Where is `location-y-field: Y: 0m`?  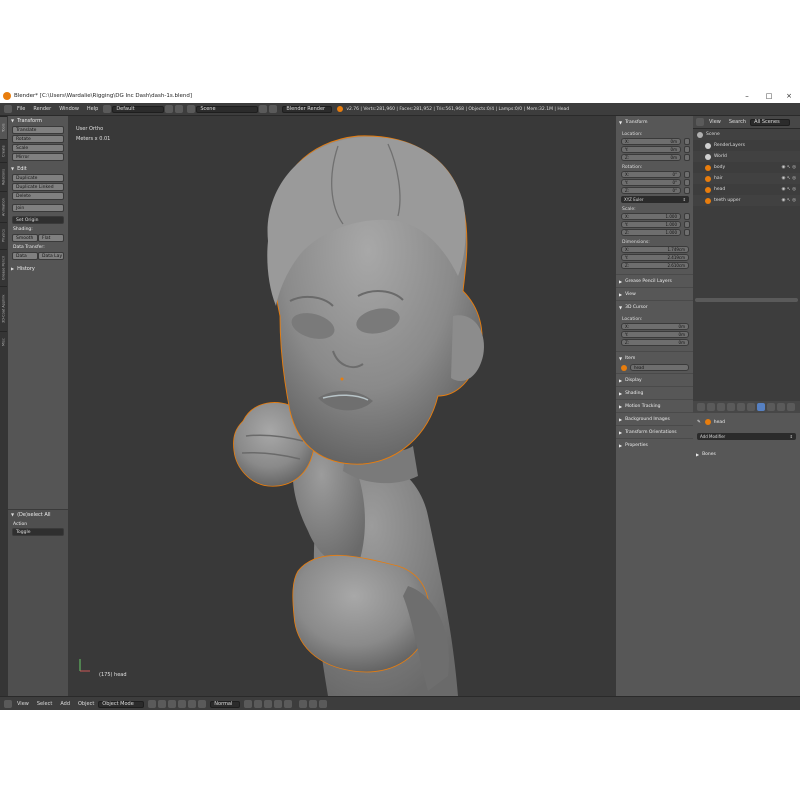 location-y-field: Y: 0m is located at coordinates (651, 149).